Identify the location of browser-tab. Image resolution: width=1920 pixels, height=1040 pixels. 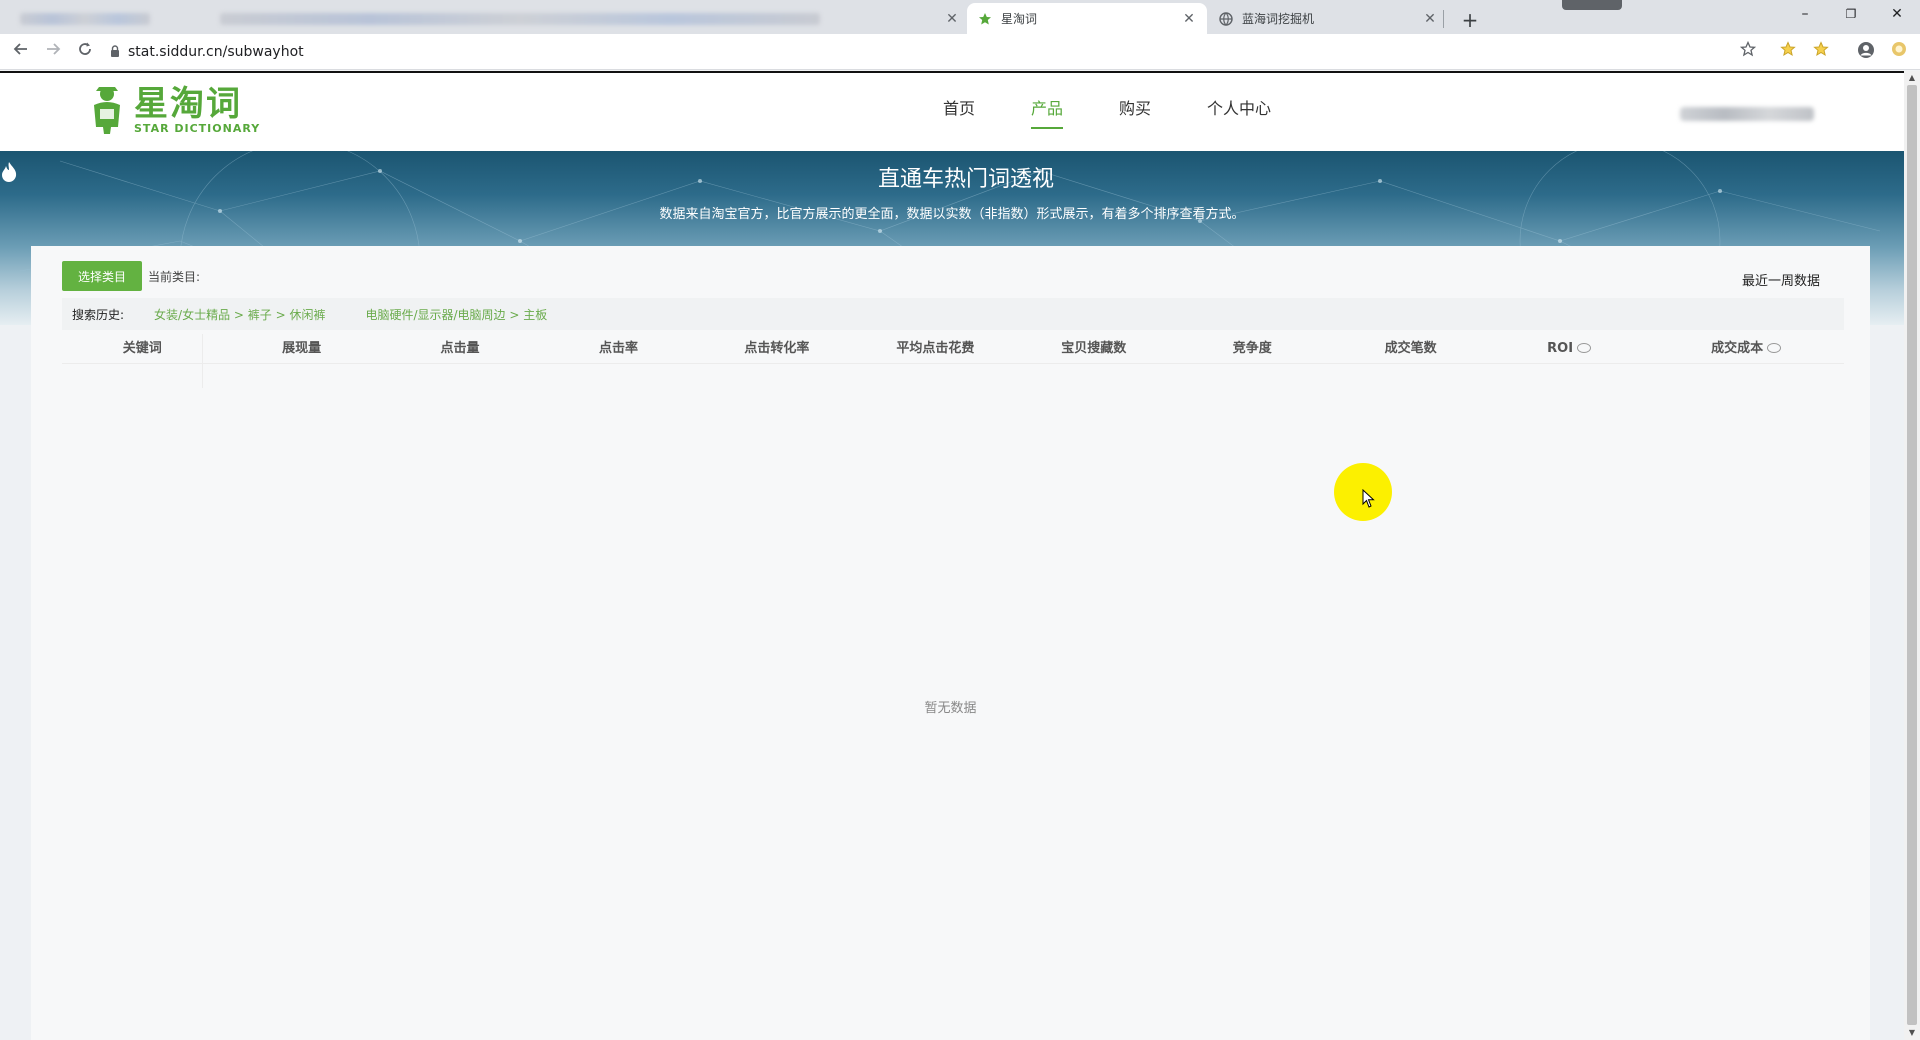
(105, 18).